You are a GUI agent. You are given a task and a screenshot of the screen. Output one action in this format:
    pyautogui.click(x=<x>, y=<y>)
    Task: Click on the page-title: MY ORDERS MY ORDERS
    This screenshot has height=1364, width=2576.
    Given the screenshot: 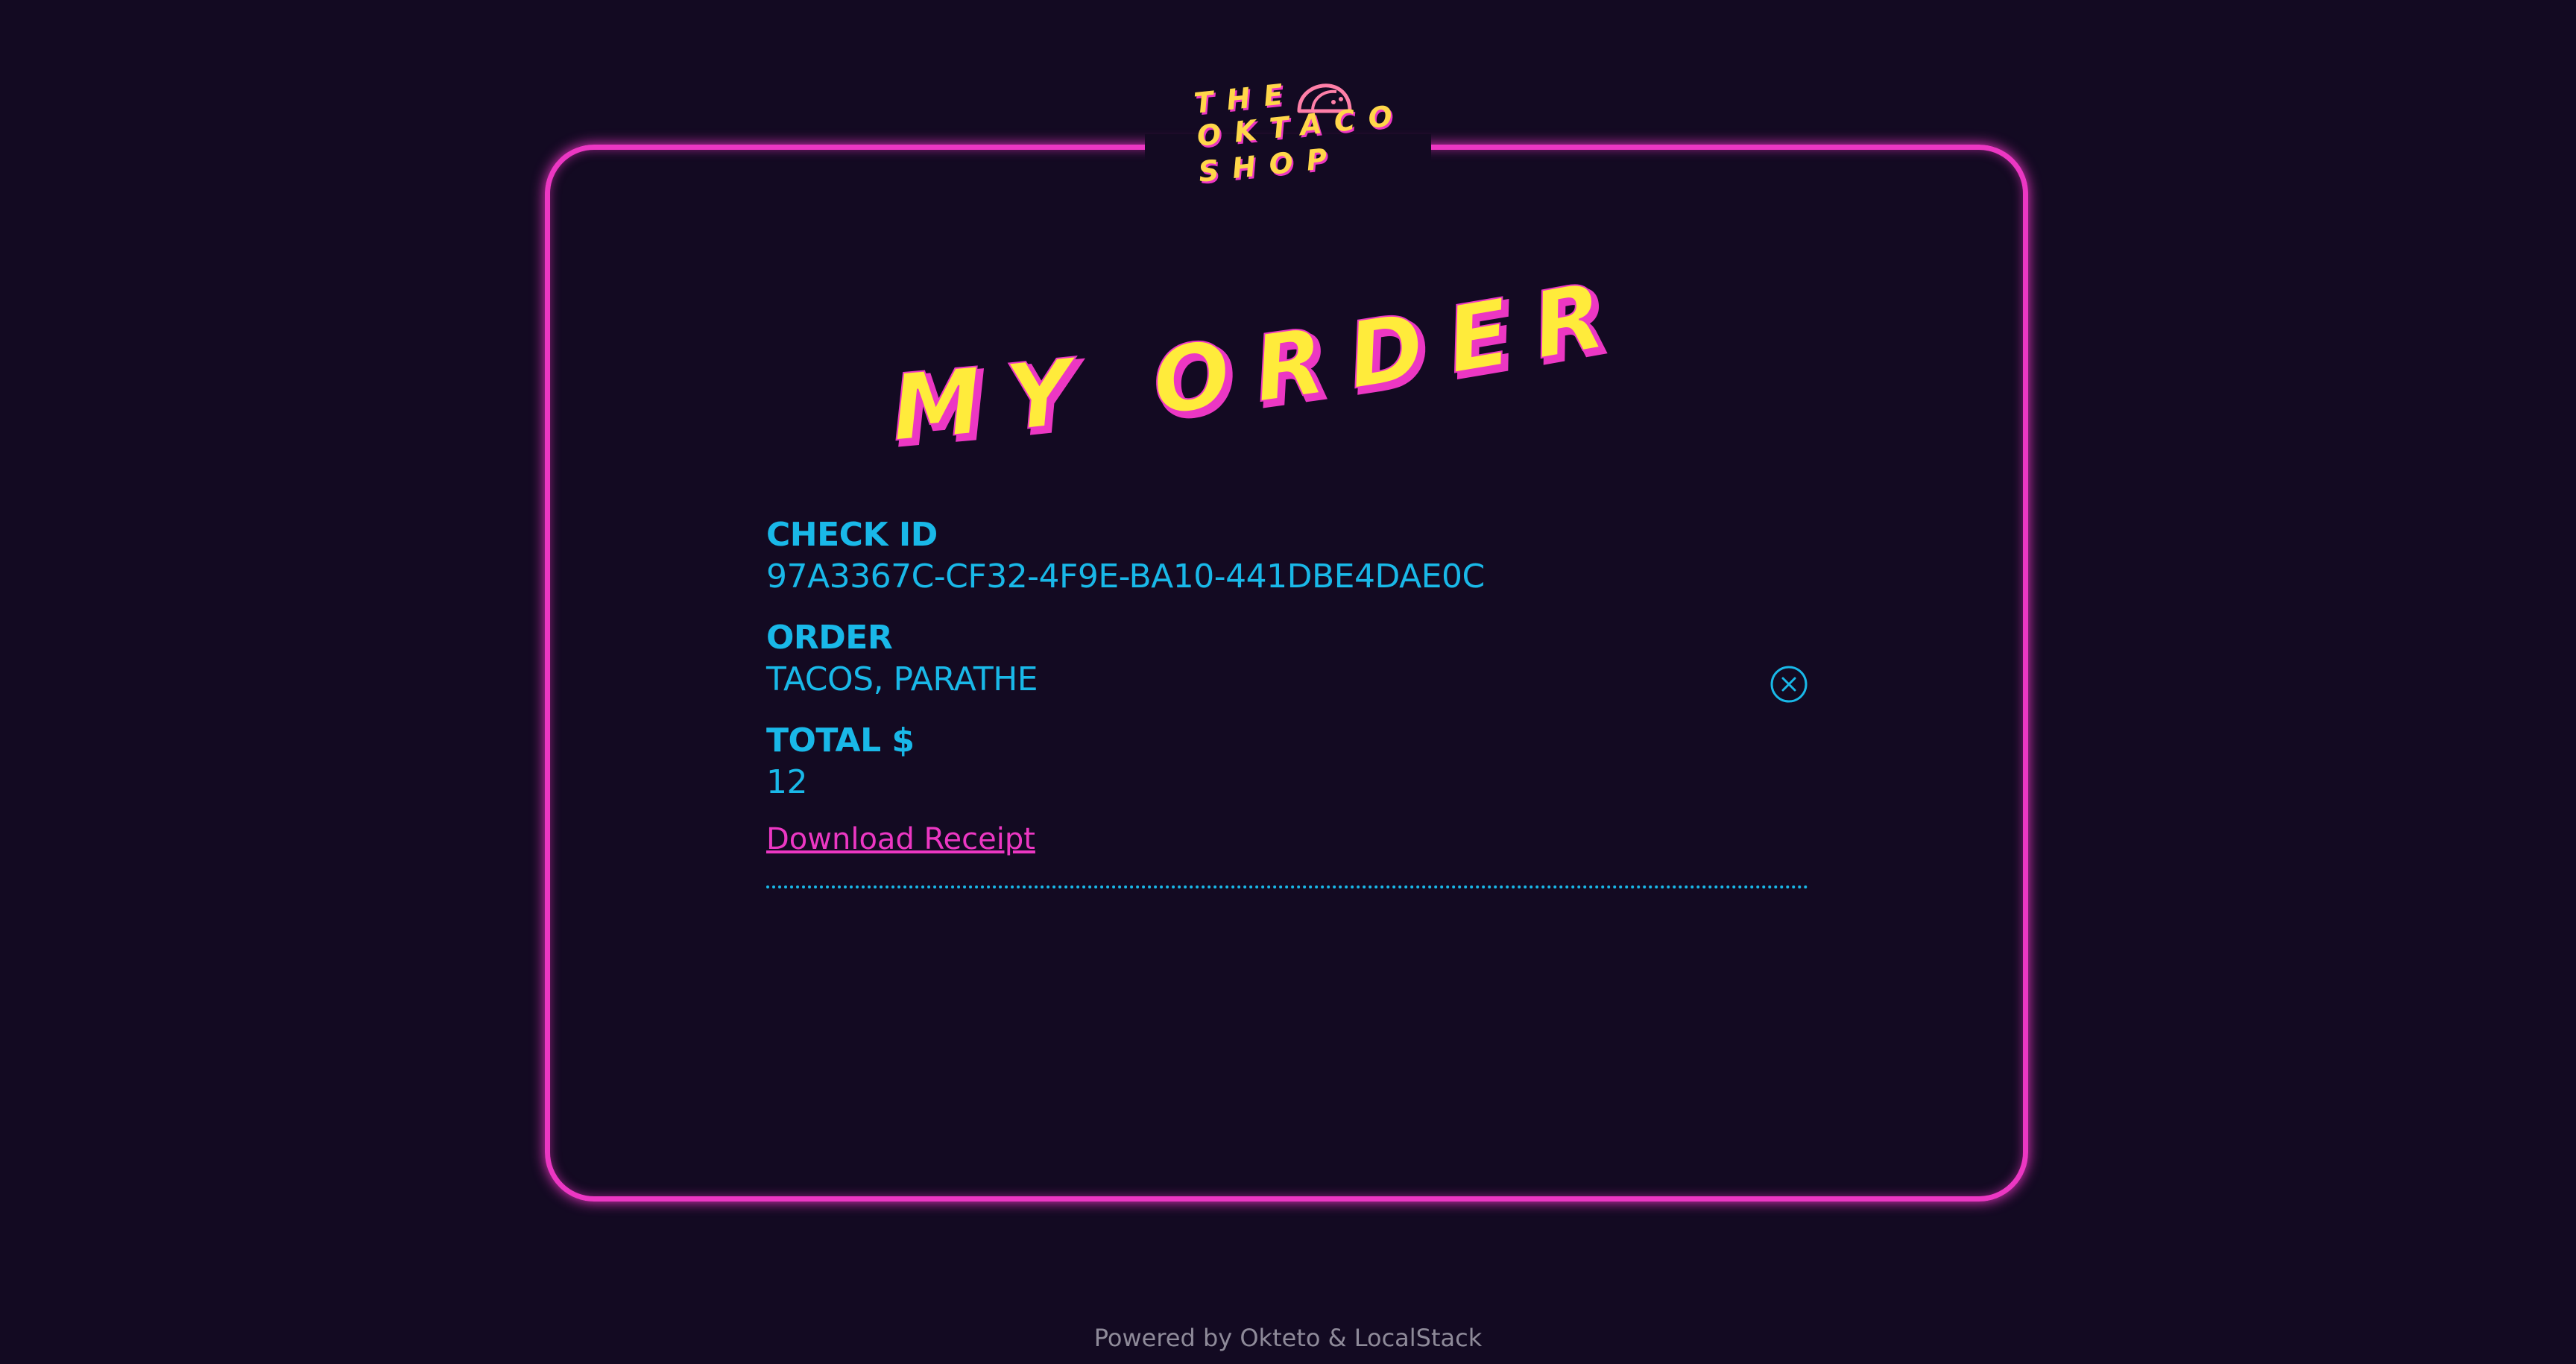 What is the action you would take?
    pyautogui.click(x=1266, y=341)
    